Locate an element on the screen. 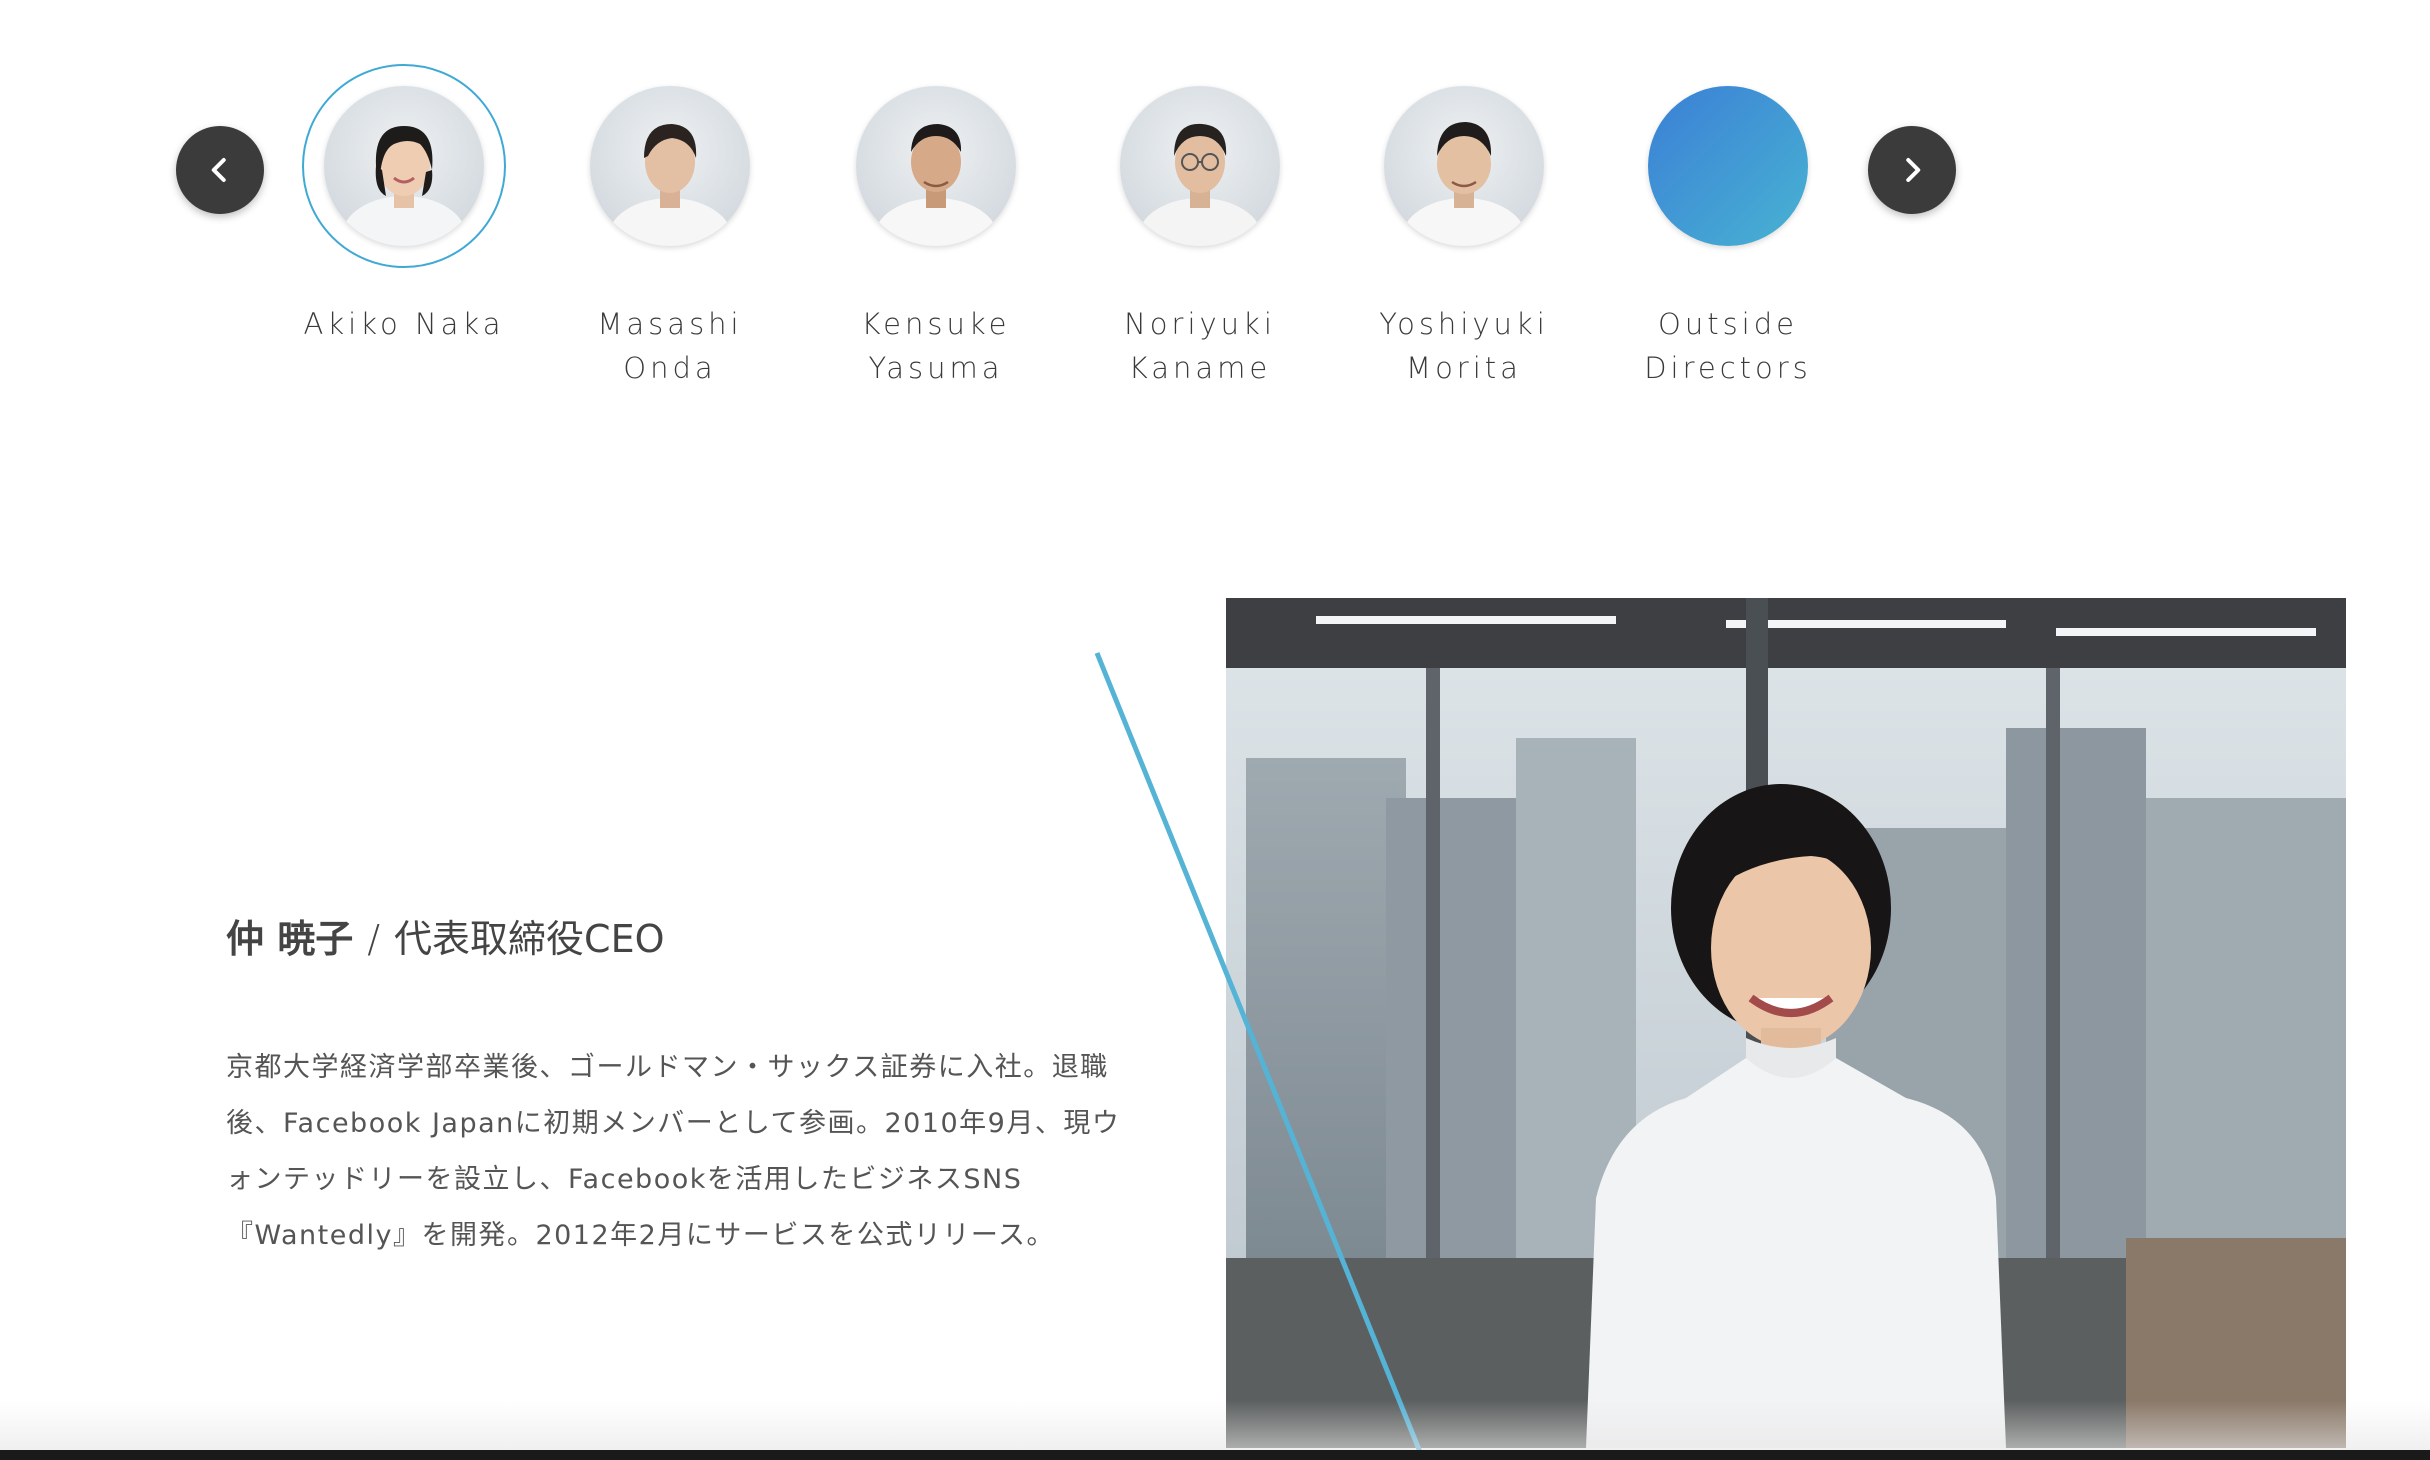 The image size is (2430, 1460). member-akiko-naka: Akiko Naka is located at coordinates (404, 205).